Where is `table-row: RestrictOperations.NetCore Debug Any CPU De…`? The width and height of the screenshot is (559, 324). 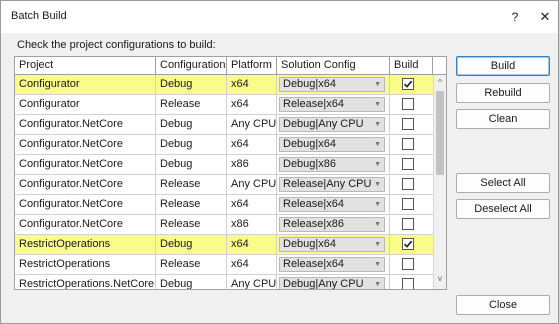
table-row: RestrictOperations.NetCore Debug Any CPU De… is located at coordinates (224, 282).